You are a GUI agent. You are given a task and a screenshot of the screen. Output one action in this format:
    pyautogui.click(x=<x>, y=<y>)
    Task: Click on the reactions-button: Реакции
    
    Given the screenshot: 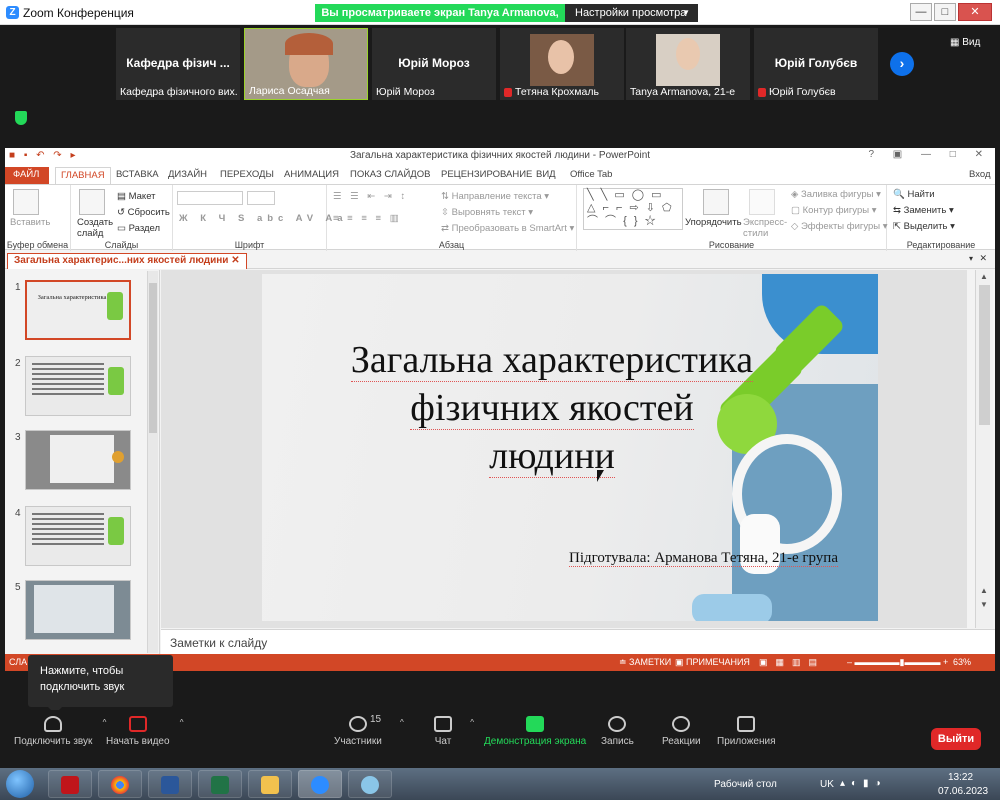 What is the action you would take?
    pyautogui.click(x=681, y=731)
    